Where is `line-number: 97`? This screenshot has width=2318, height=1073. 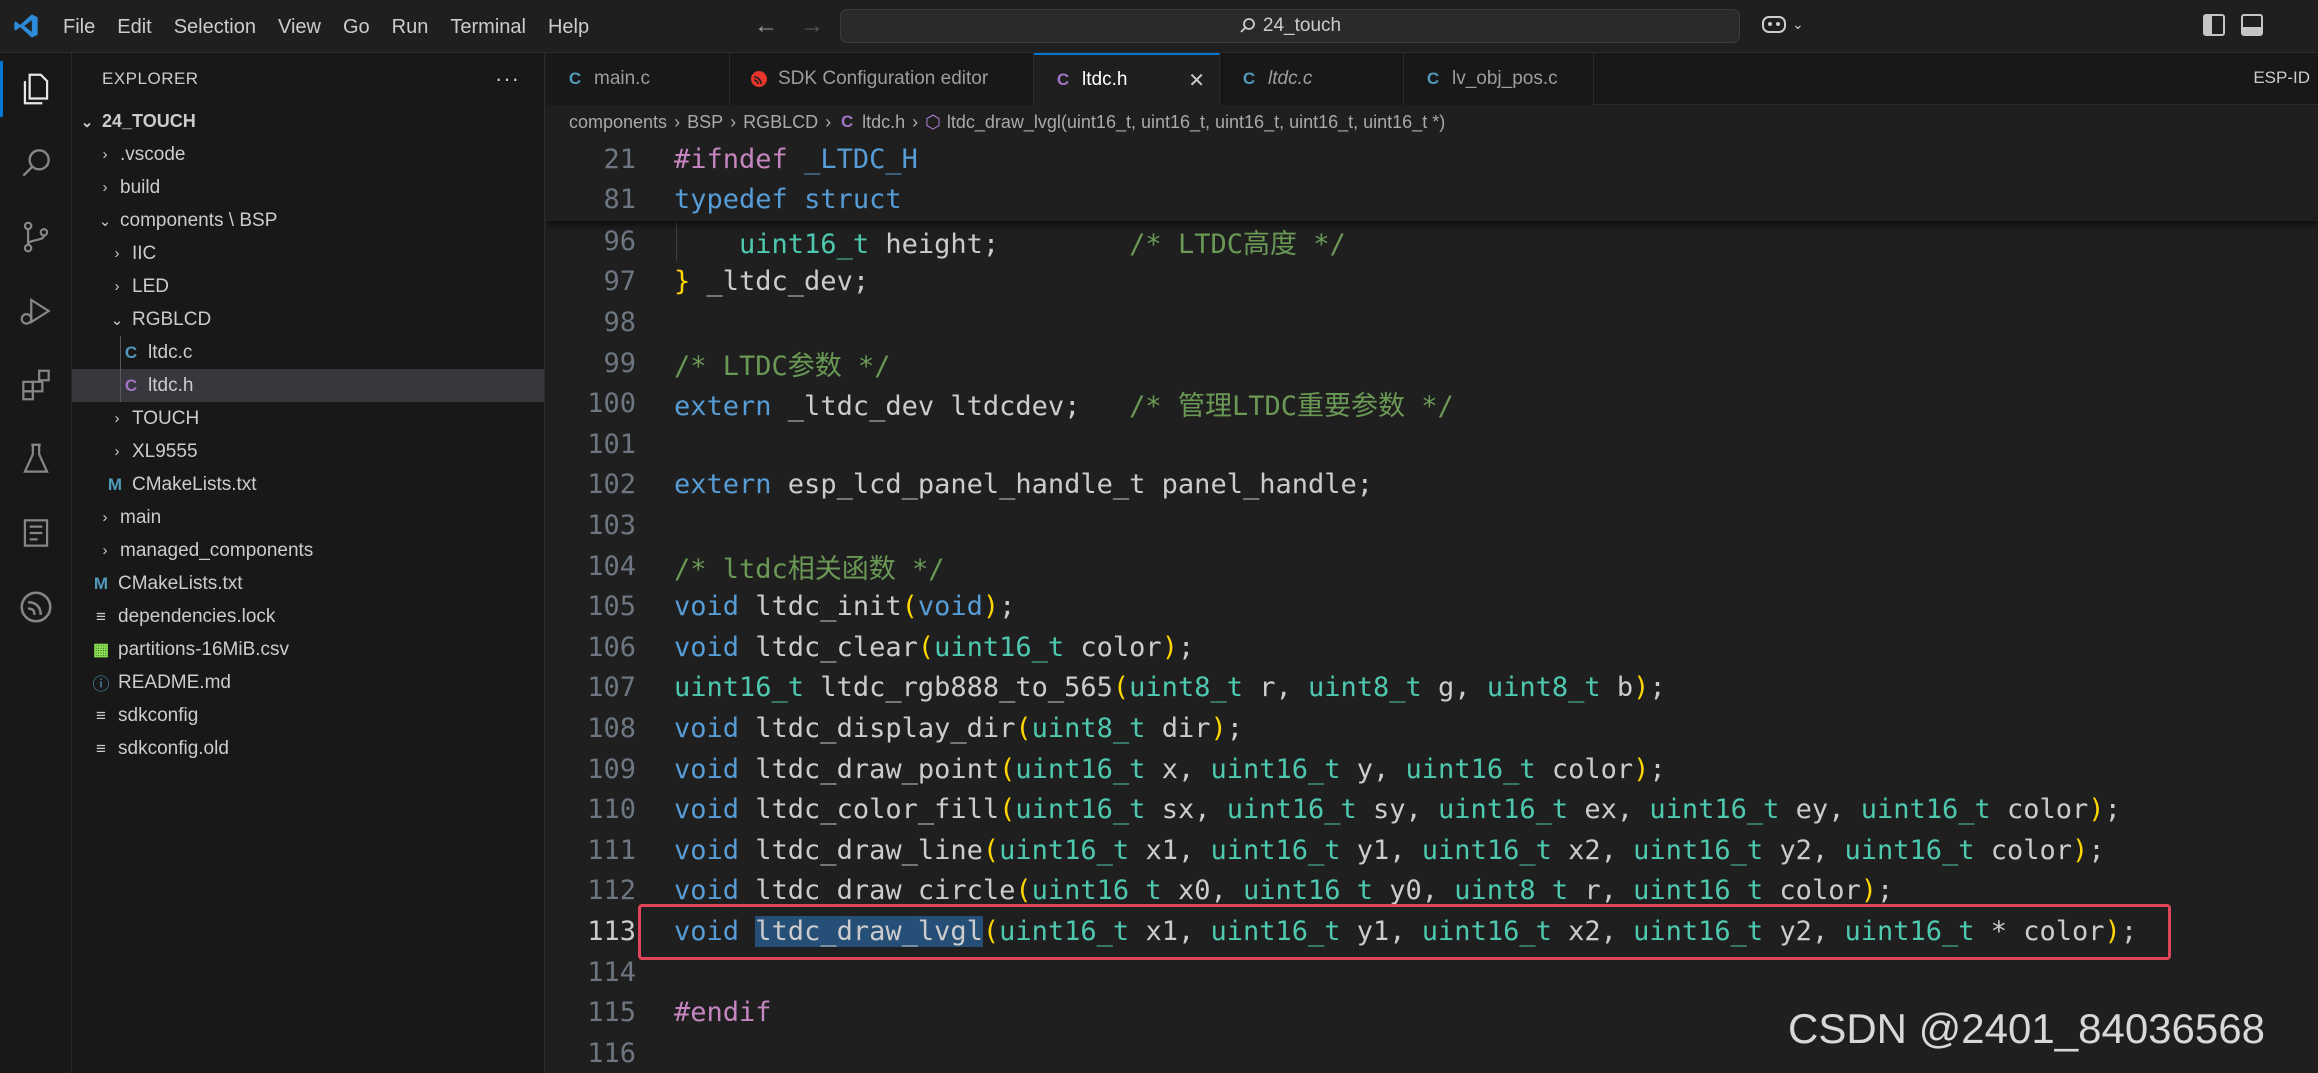 line-number: 97 is located at coordinates (619, 282).